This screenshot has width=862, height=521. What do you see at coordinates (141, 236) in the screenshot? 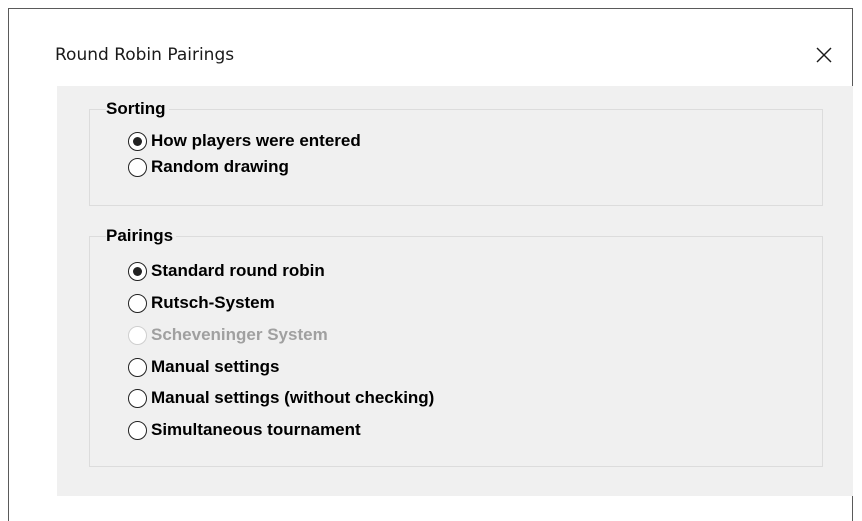
I see `pairings-legend: Pairings` at bounding box center [141, 236].